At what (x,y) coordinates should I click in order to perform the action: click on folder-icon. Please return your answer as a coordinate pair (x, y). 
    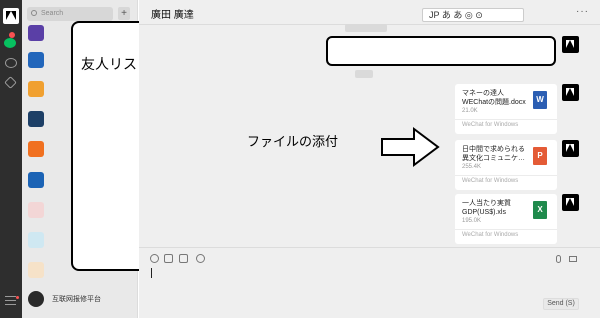
    Looking at the image, I should click on (168, 258).